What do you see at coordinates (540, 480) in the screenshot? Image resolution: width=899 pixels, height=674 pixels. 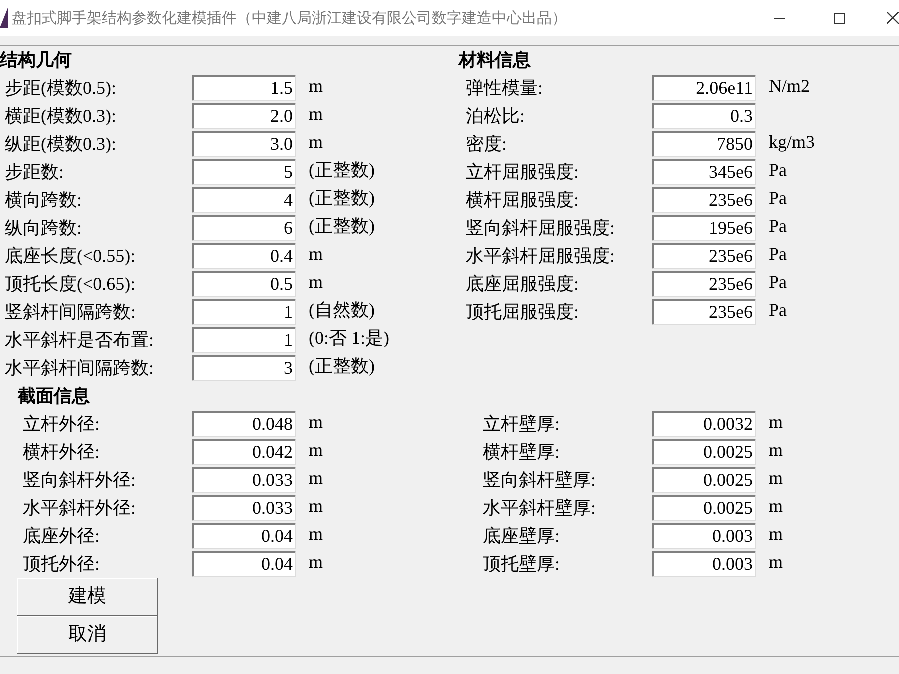 I see `field-label: 竖向斜杆壁厚:` at bounding box center [540, 480].